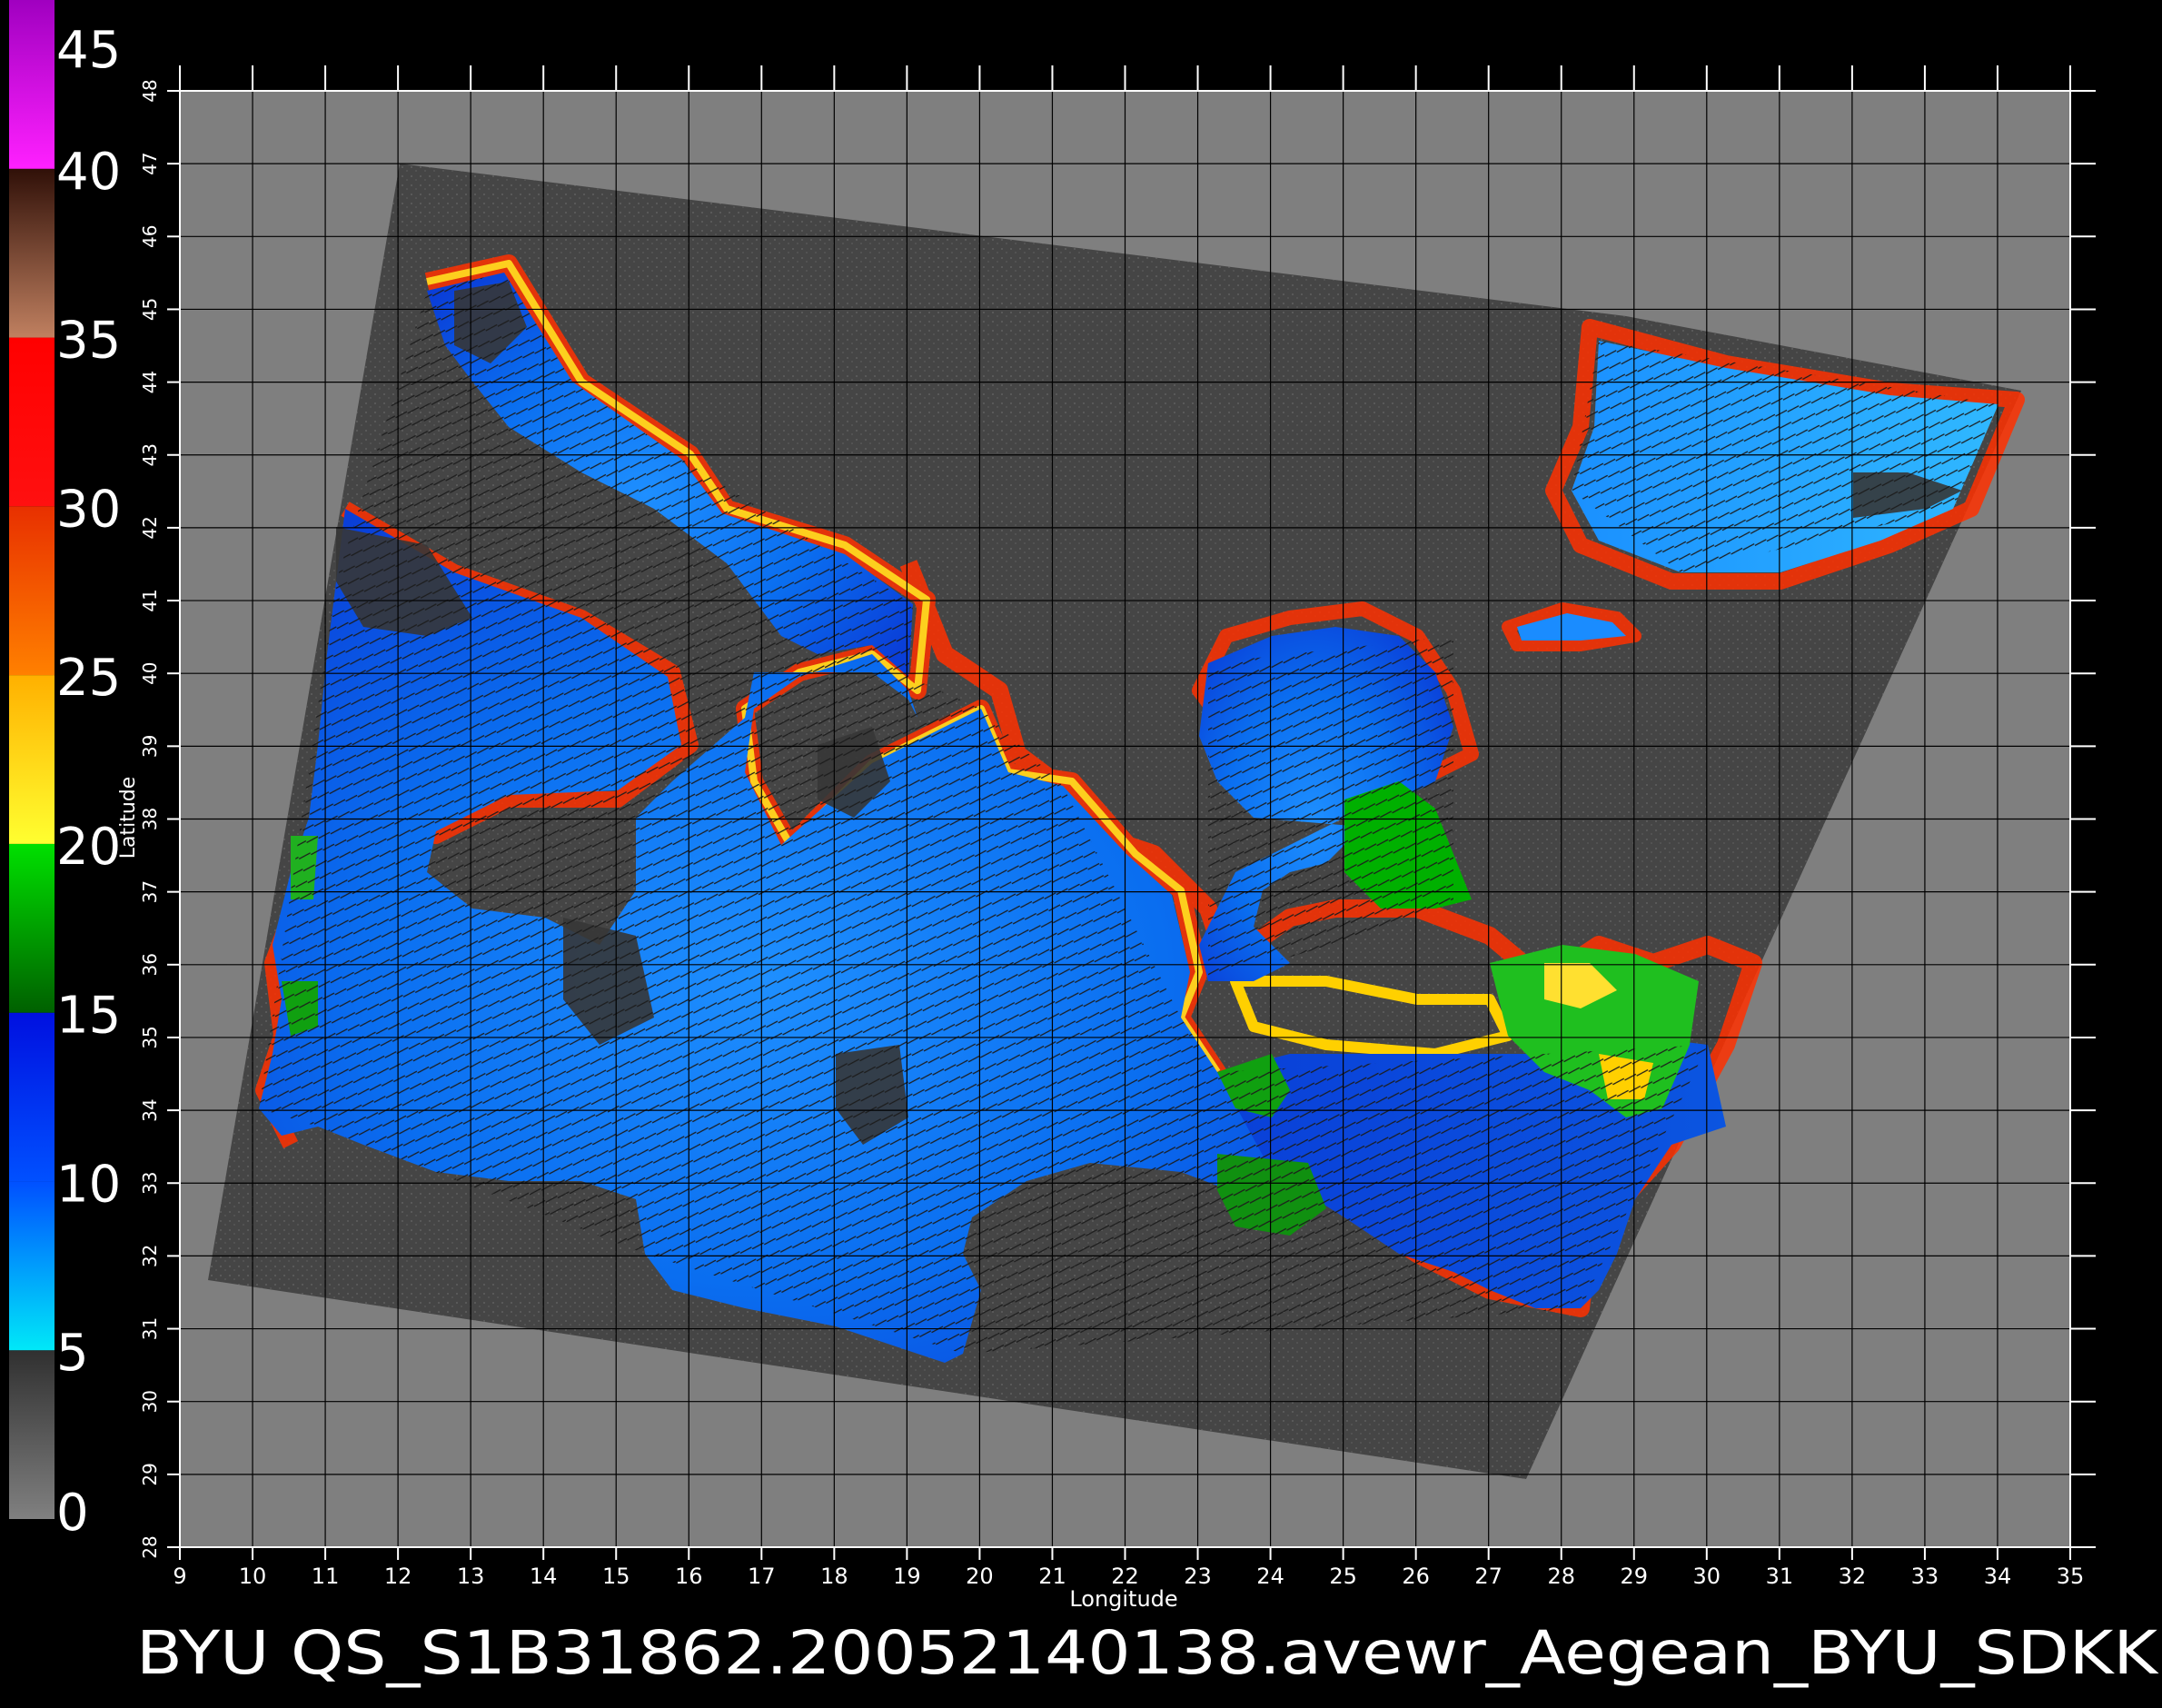 This screenshot has height=1708, width=2162. What do you see at coordinates (980, 1576) in the screenshot?
I see `x-tick-label: 20` at bounding box center [980, 1576].